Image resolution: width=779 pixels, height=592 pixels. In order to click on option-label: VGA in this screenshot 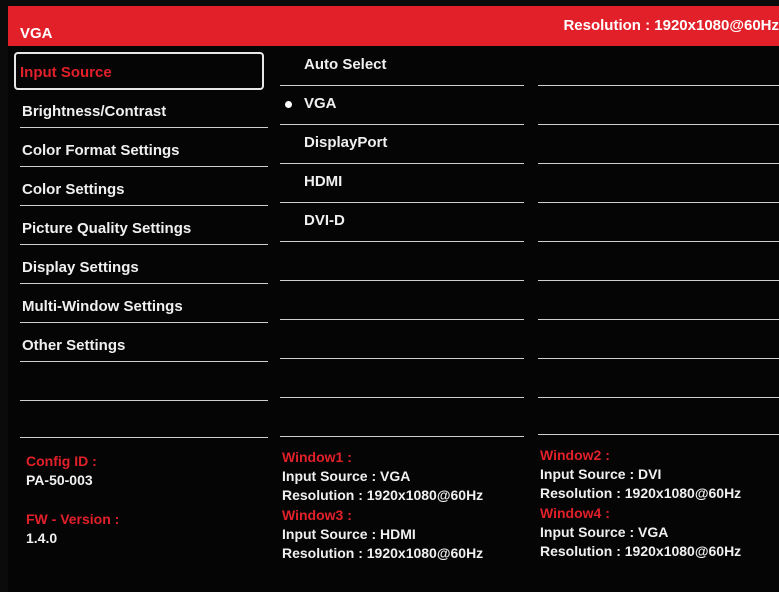, I will do `click(320, 103)`.